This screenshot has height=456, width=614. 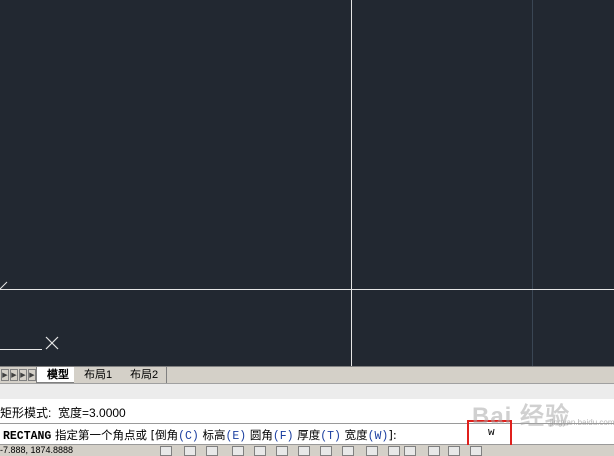 What do you see at coordinates (319, 435) in the screenshot?
I see `option-thickness: 厚度(T)` at bounding box center [319, 435].